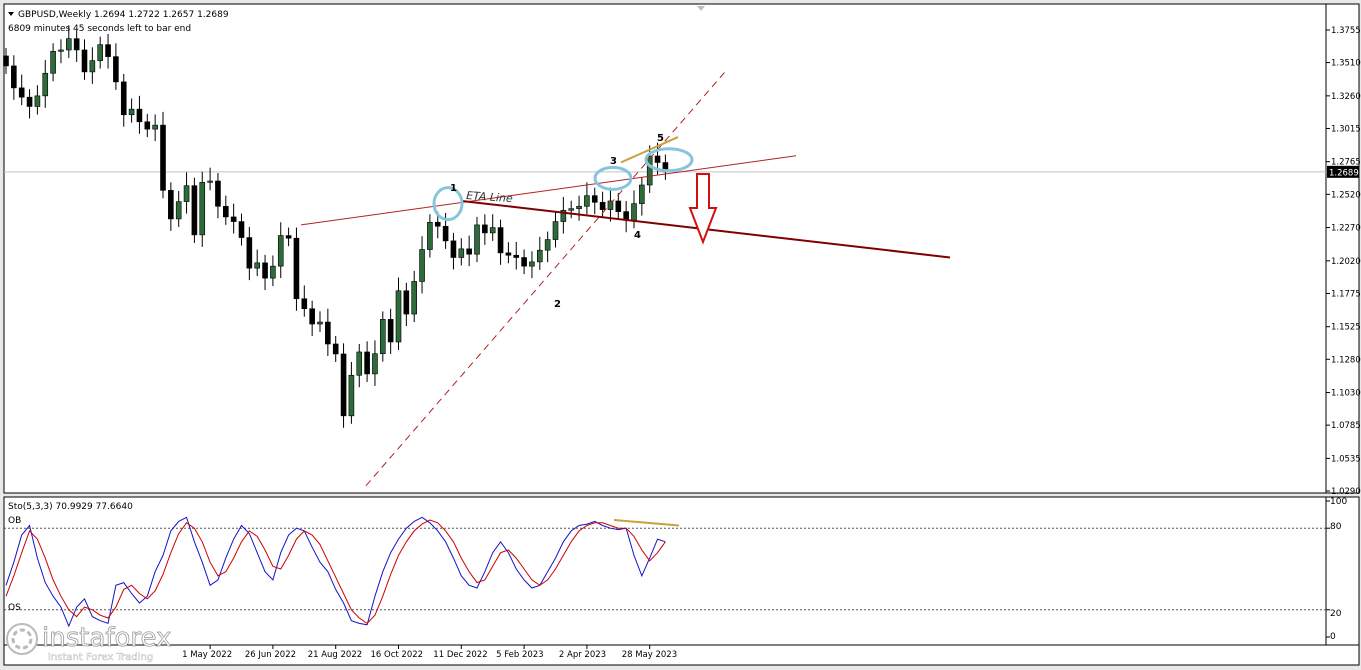 Image resolution: width=1361 pixels, height=670 pixels. Describe the element at coordinates (106, 638) in the screenshot. I see `watermark-brand: instaforex` at that location.